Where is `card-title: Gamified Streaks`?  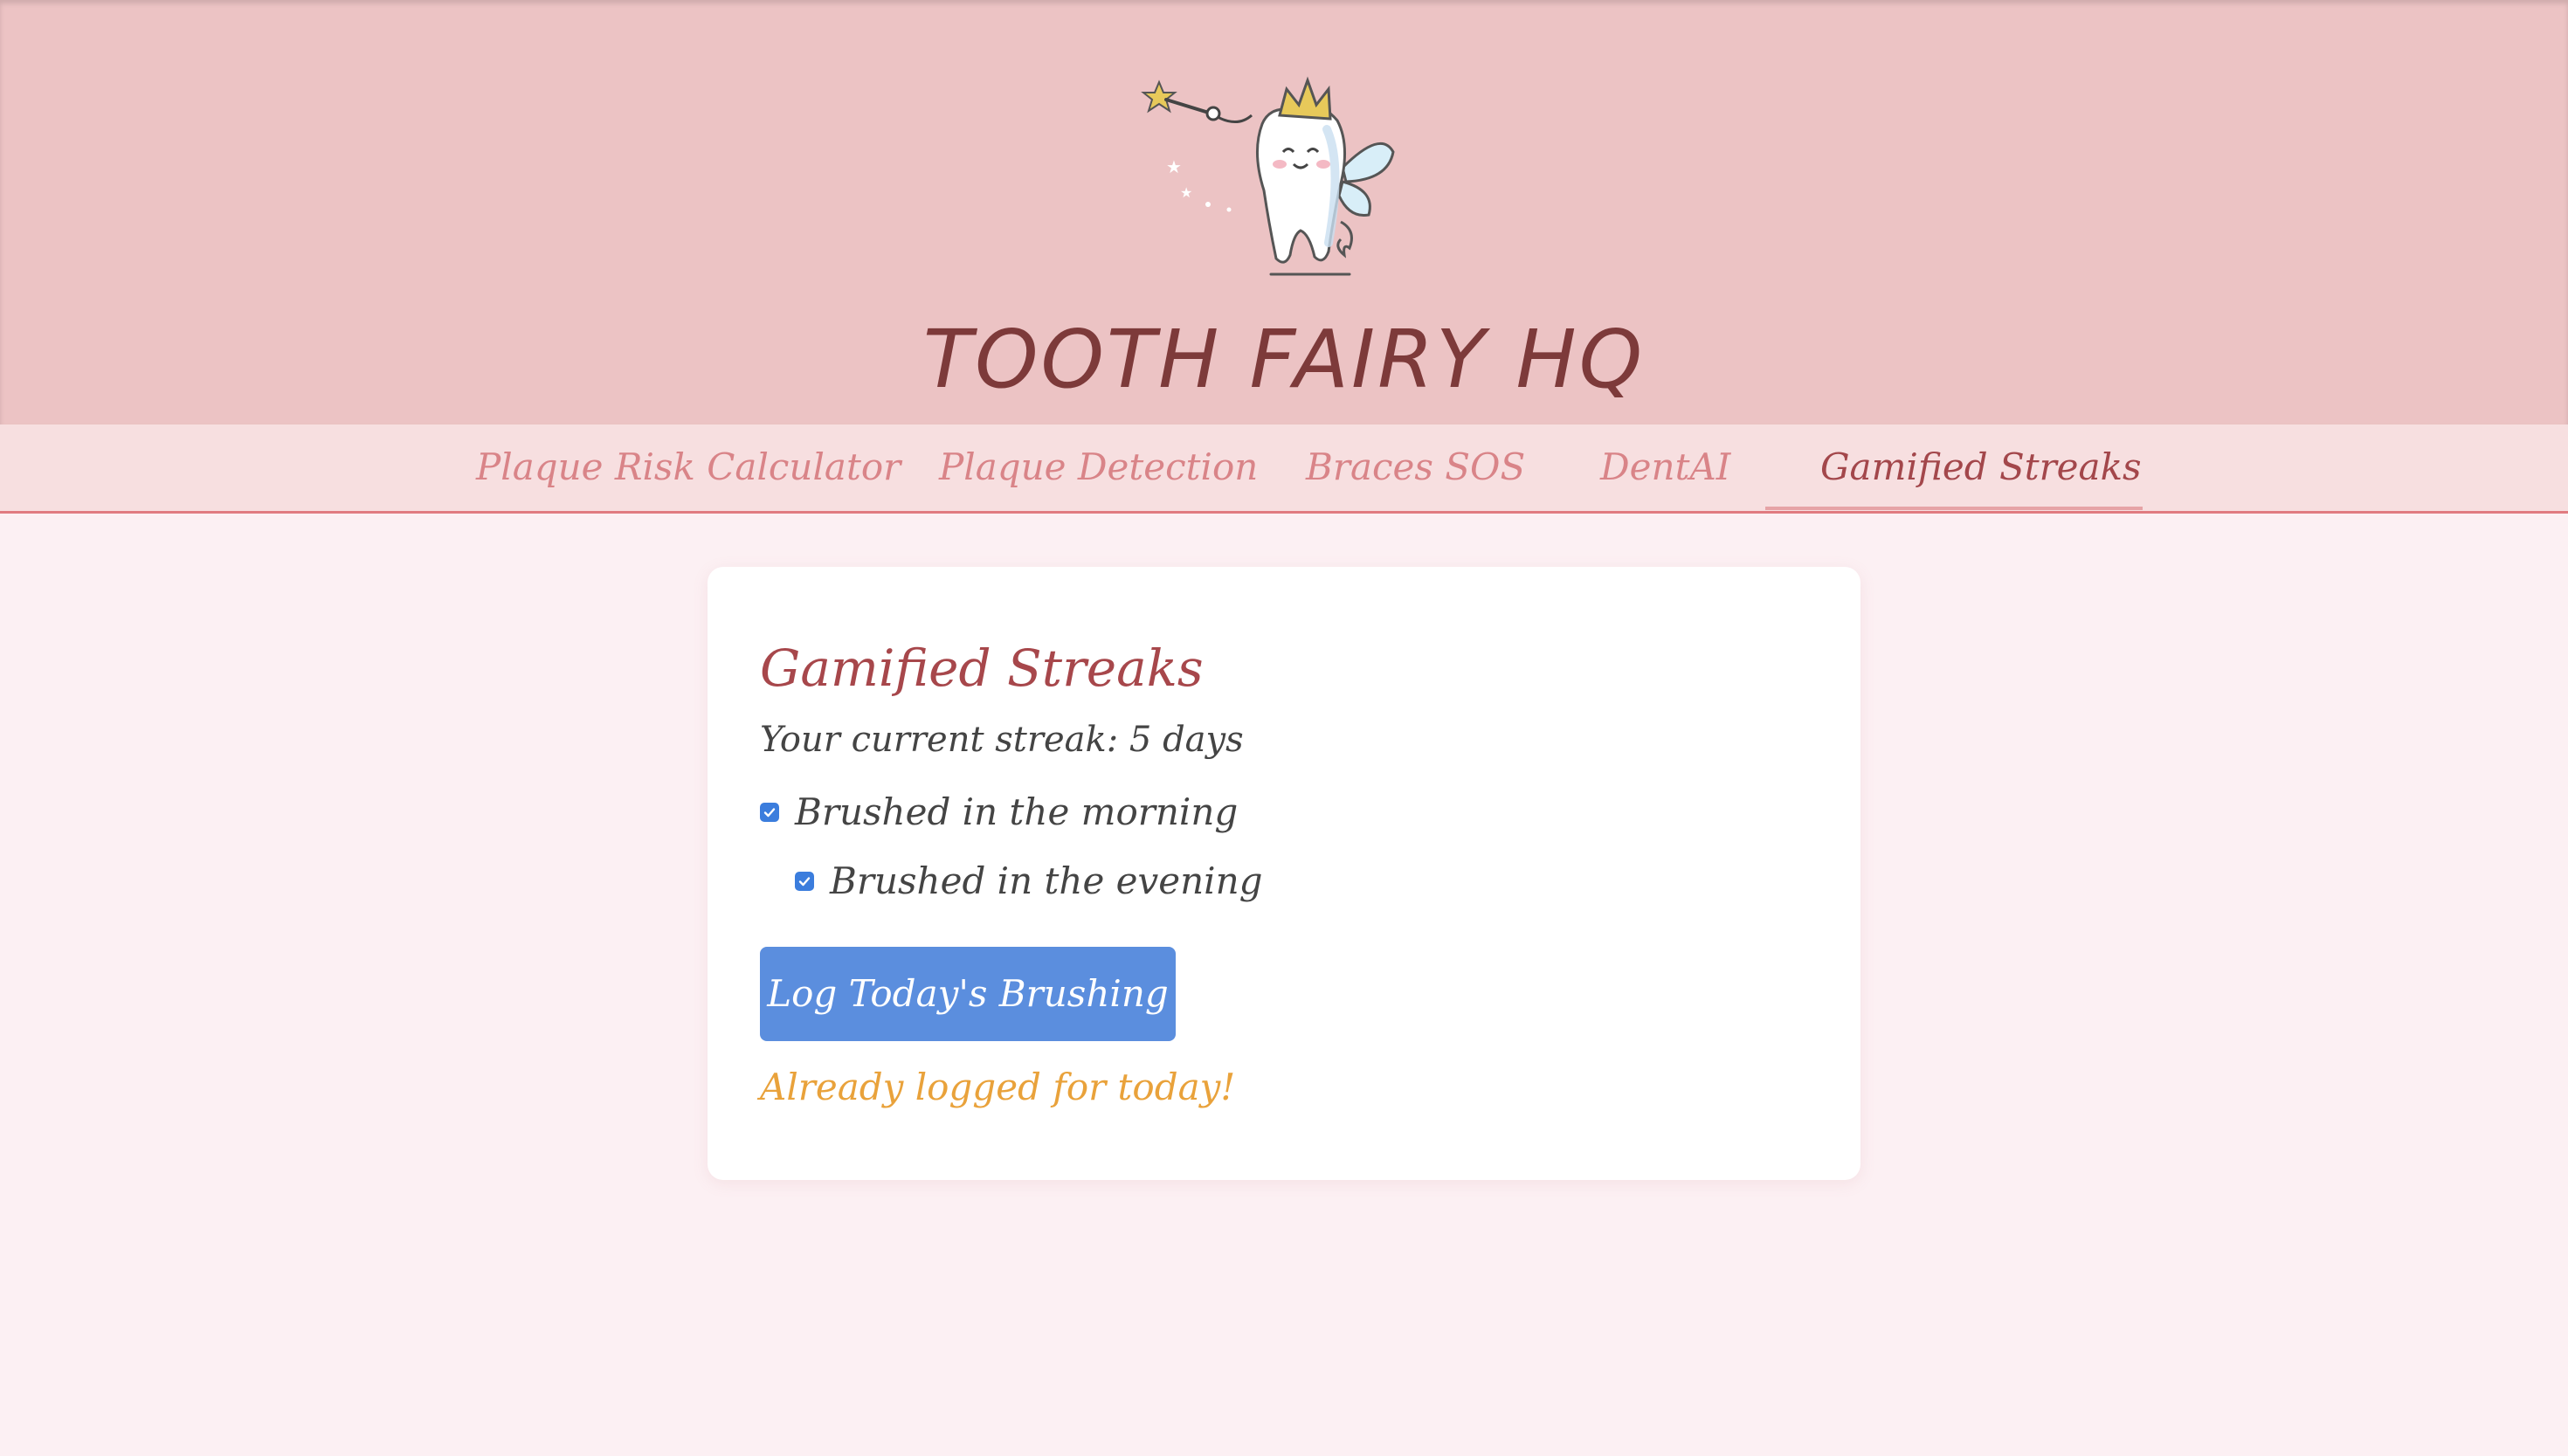
card-title: Gamified Streaks is located at coordinates (982, 668).